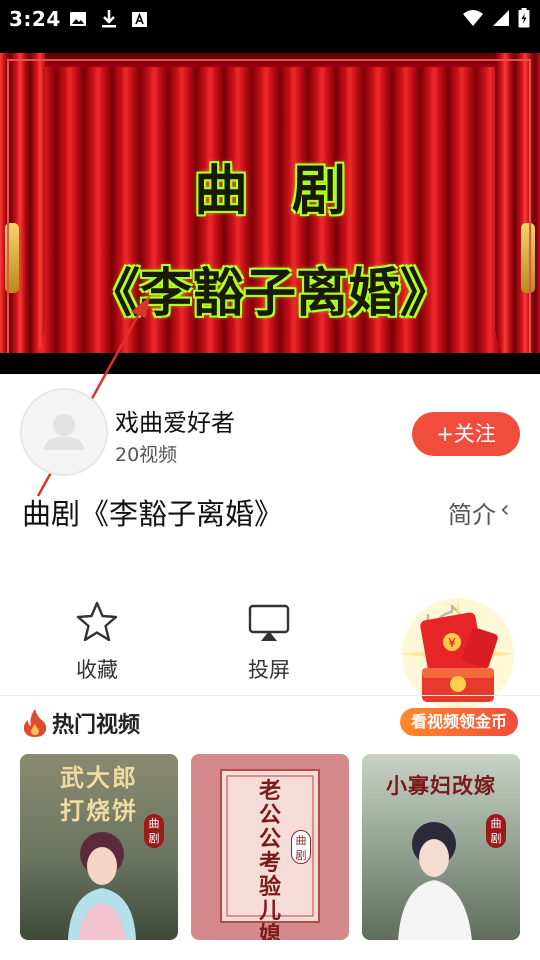 Image resolution: width=540 pixels, height=960 pixels. I want to click on hot-video-card: 老公公考验儿媳妇 曲剧, so click(270, 847).